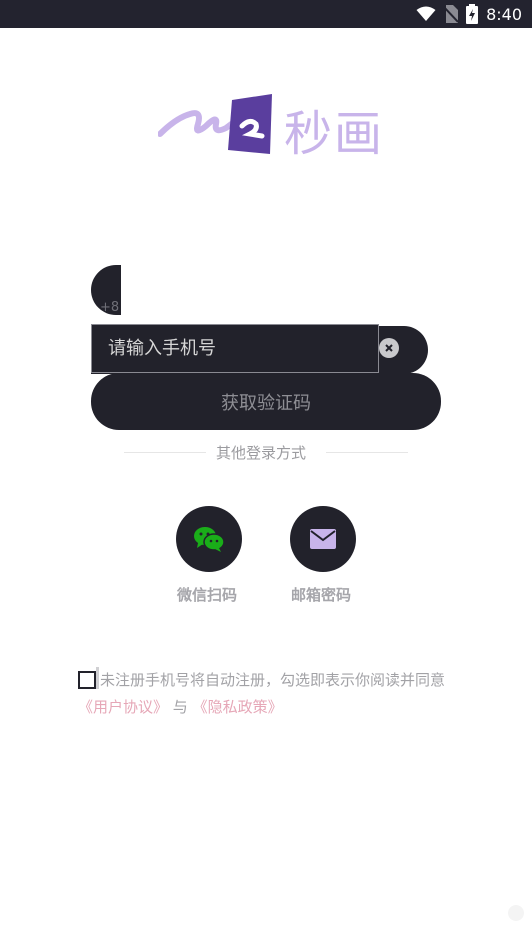  I want to click on battery-charging-icon, so click(472, 14).